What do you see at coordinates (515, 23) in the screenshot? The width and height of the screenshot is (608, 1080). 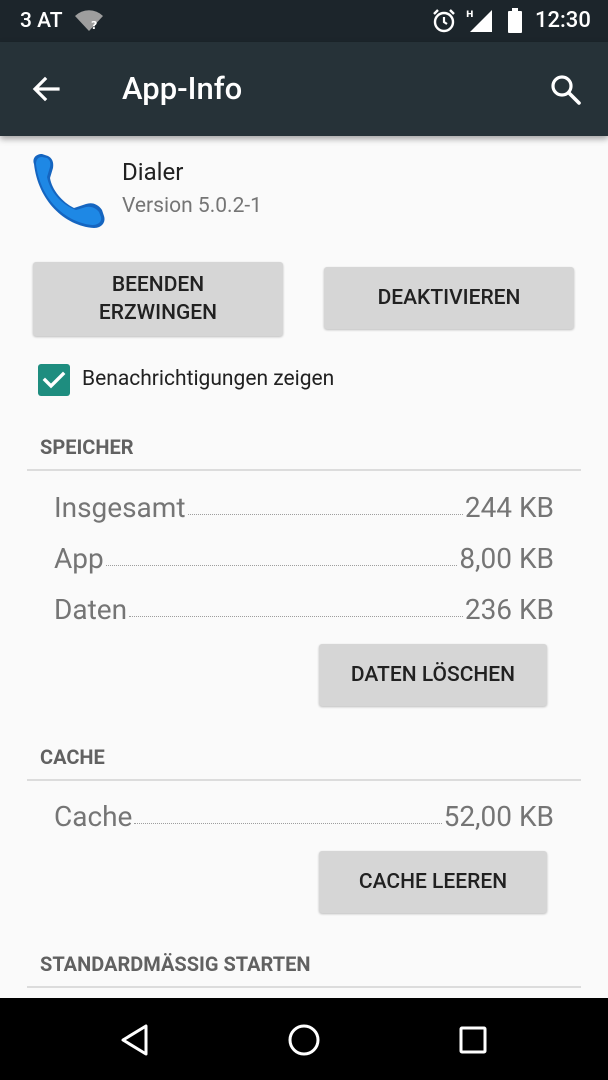 I see `battery-icon` at bounding box center [515, 23].